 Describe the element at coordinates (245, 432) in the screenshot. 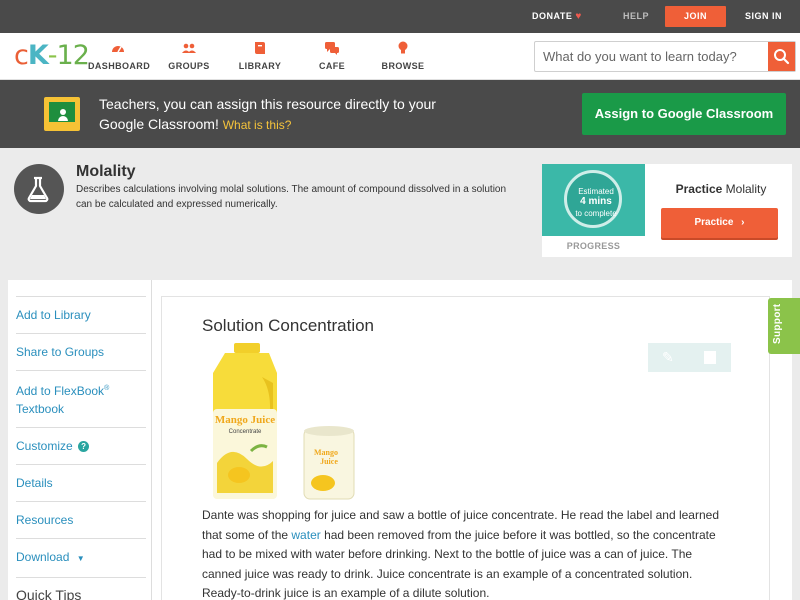

I see `jug-sublabel: Concentrate` at that location.